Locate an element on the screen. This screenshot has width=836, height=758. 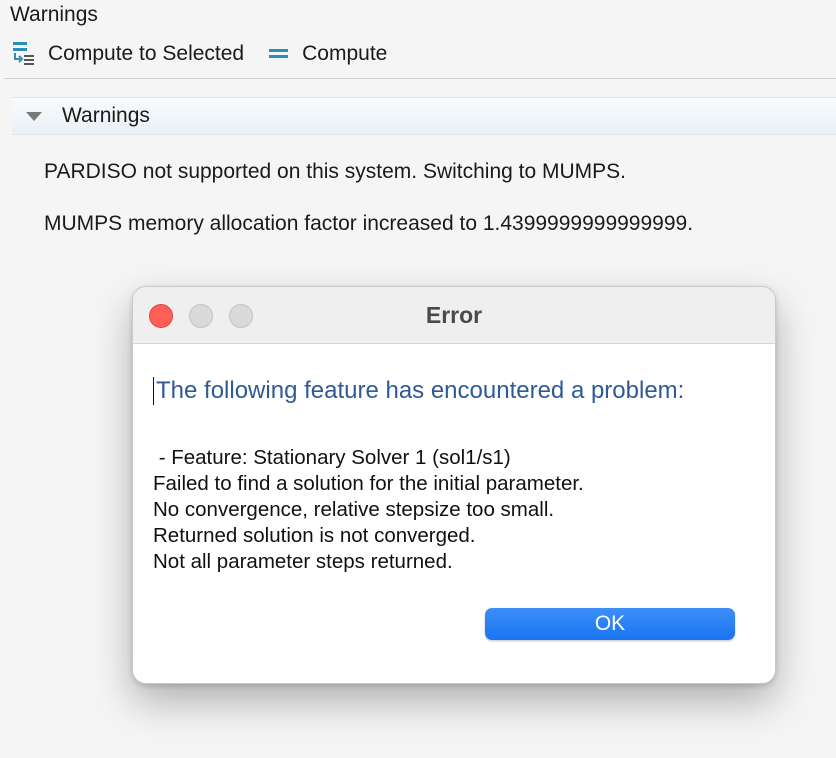
compute-to-selected-label: Compute to Selected is located at coordinates (146, 53).